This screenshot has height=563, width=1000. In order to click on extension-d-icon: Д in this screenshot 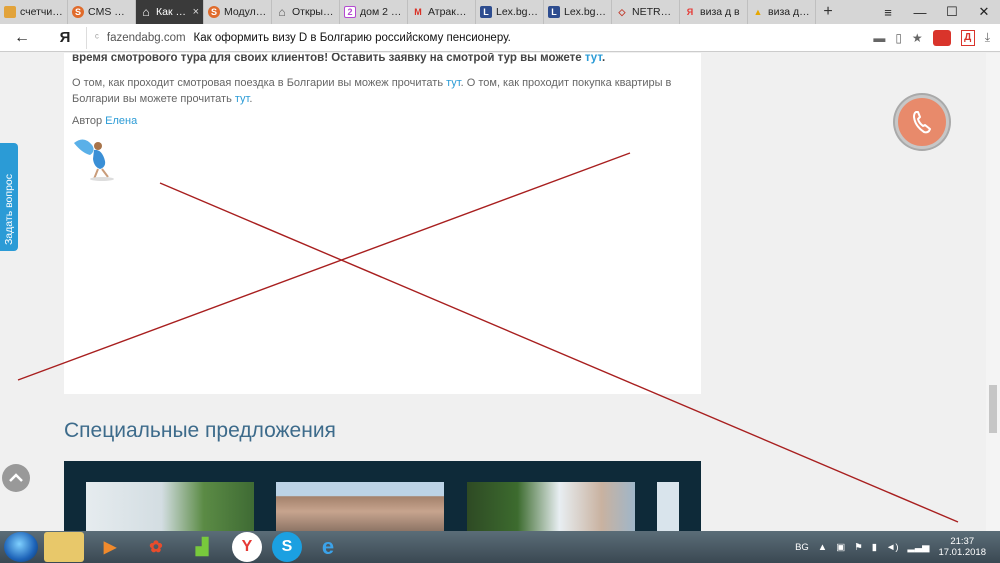, I will do `click(967, 37)`.